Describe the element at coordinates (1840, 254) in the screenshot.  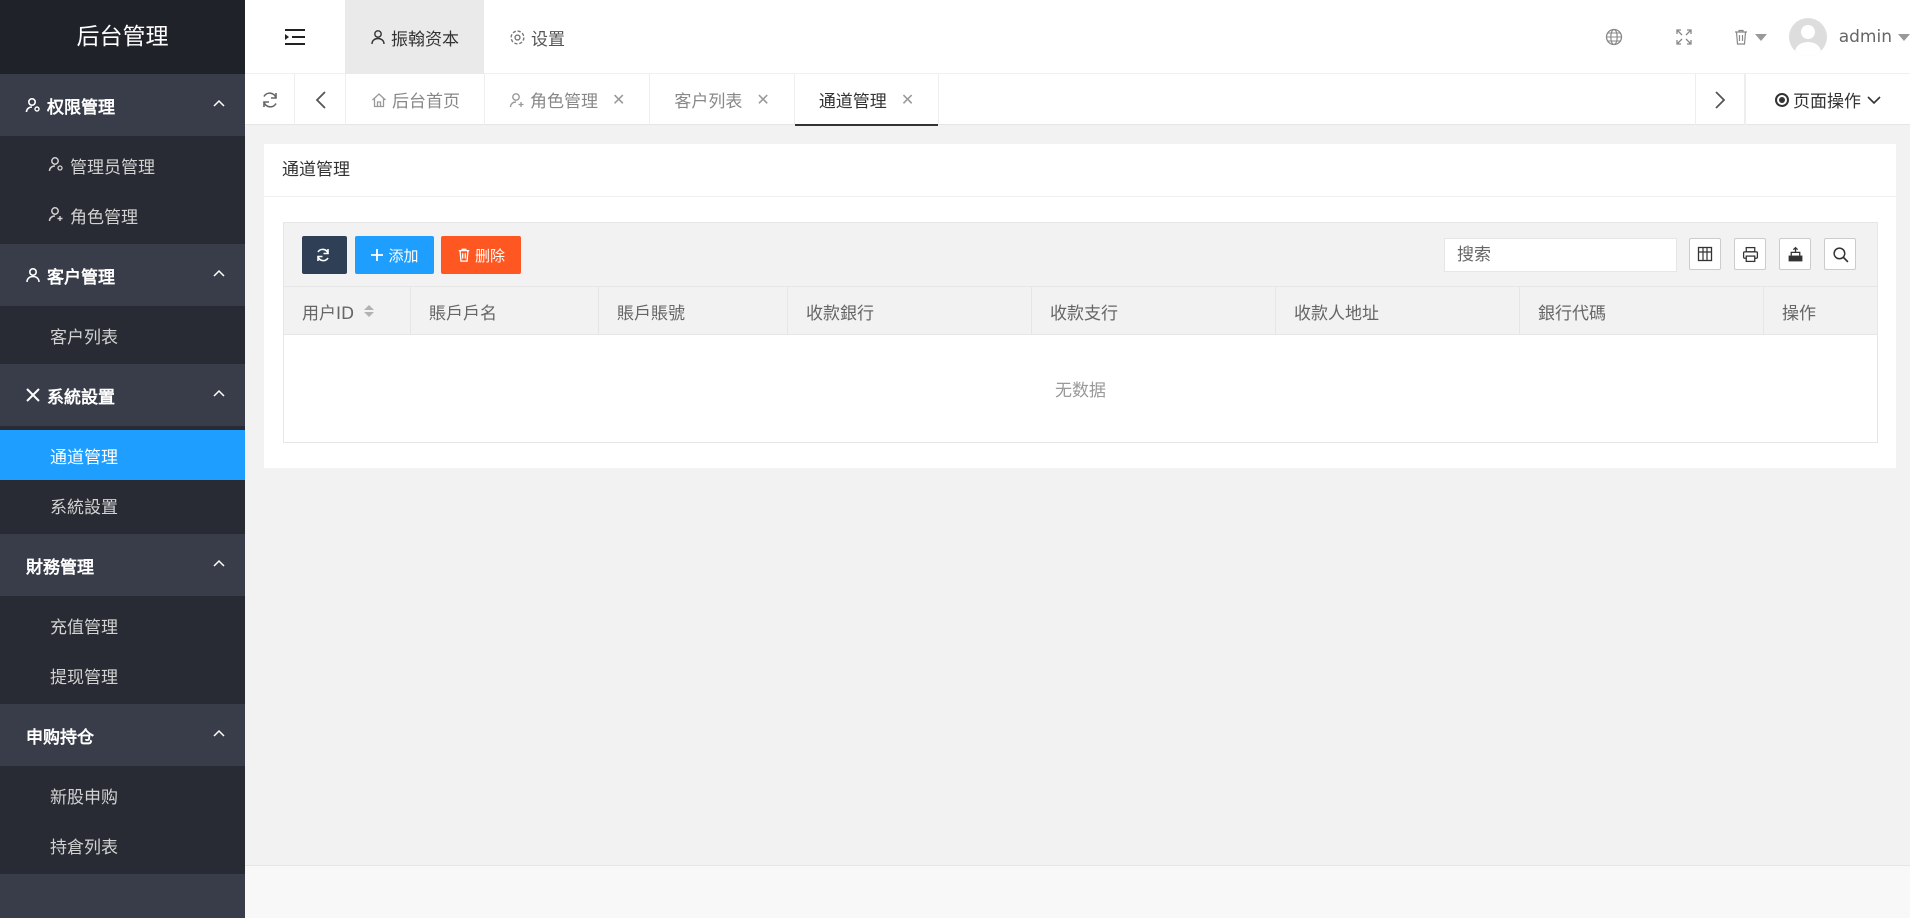
I see `search-toggle-button` at that location.